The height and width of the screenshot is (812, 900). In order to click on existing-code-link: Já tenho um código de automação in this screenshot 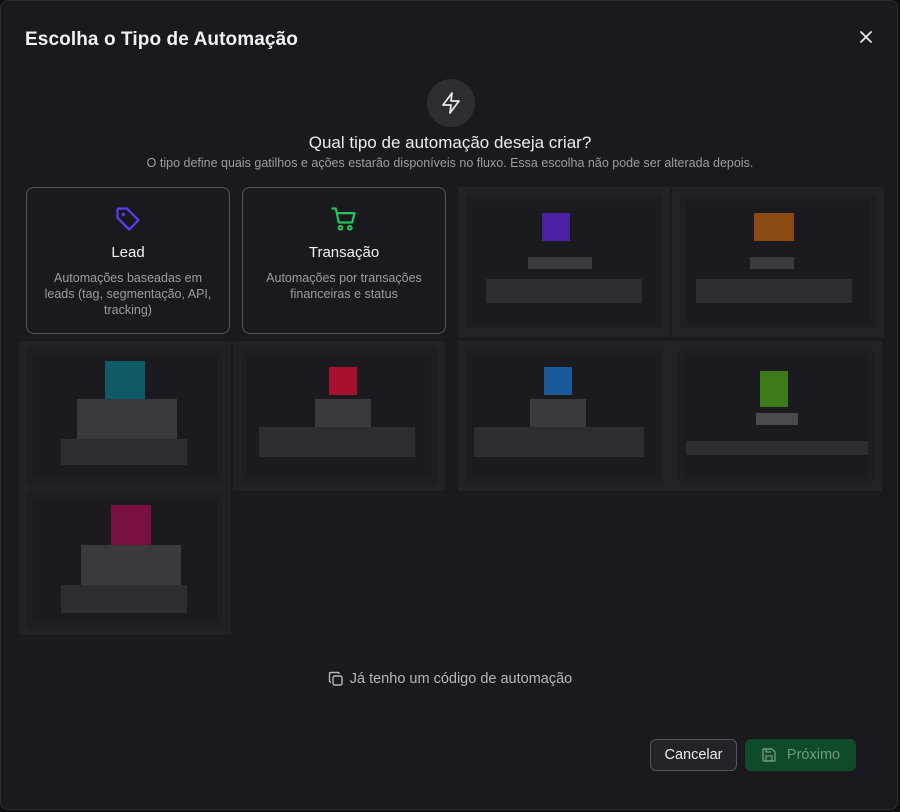, I will do `click(450, 679)`.